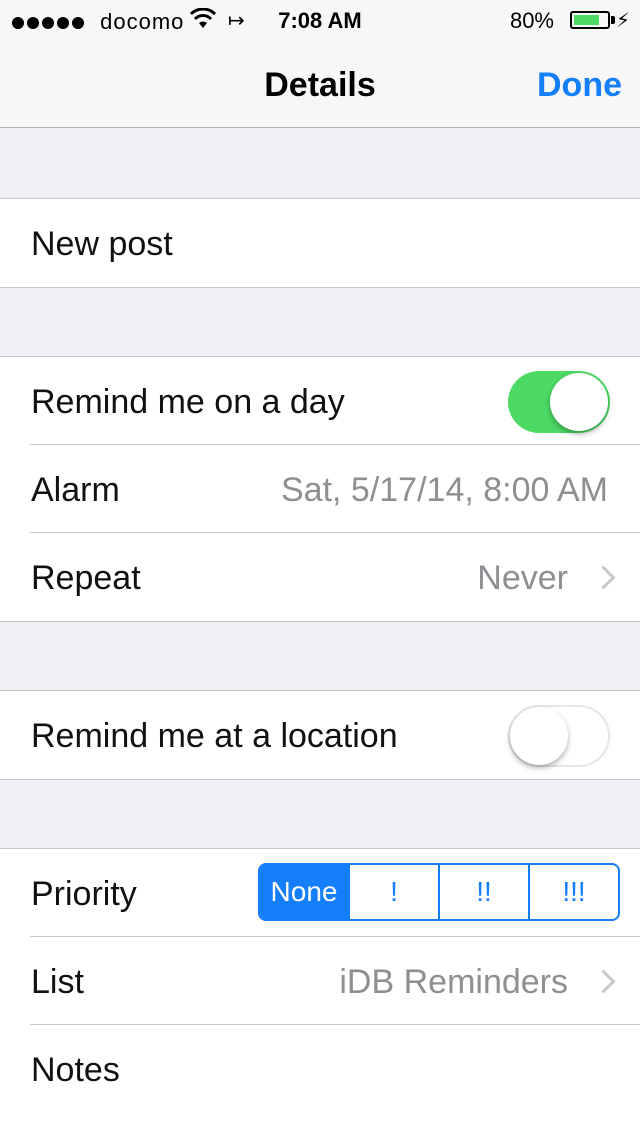 Image resolution: width=640 pixels, height=1148 pixels. Describe the element at coordinates (304, 892) in the screenshot. I see `priority-none-segment: None` at that location.